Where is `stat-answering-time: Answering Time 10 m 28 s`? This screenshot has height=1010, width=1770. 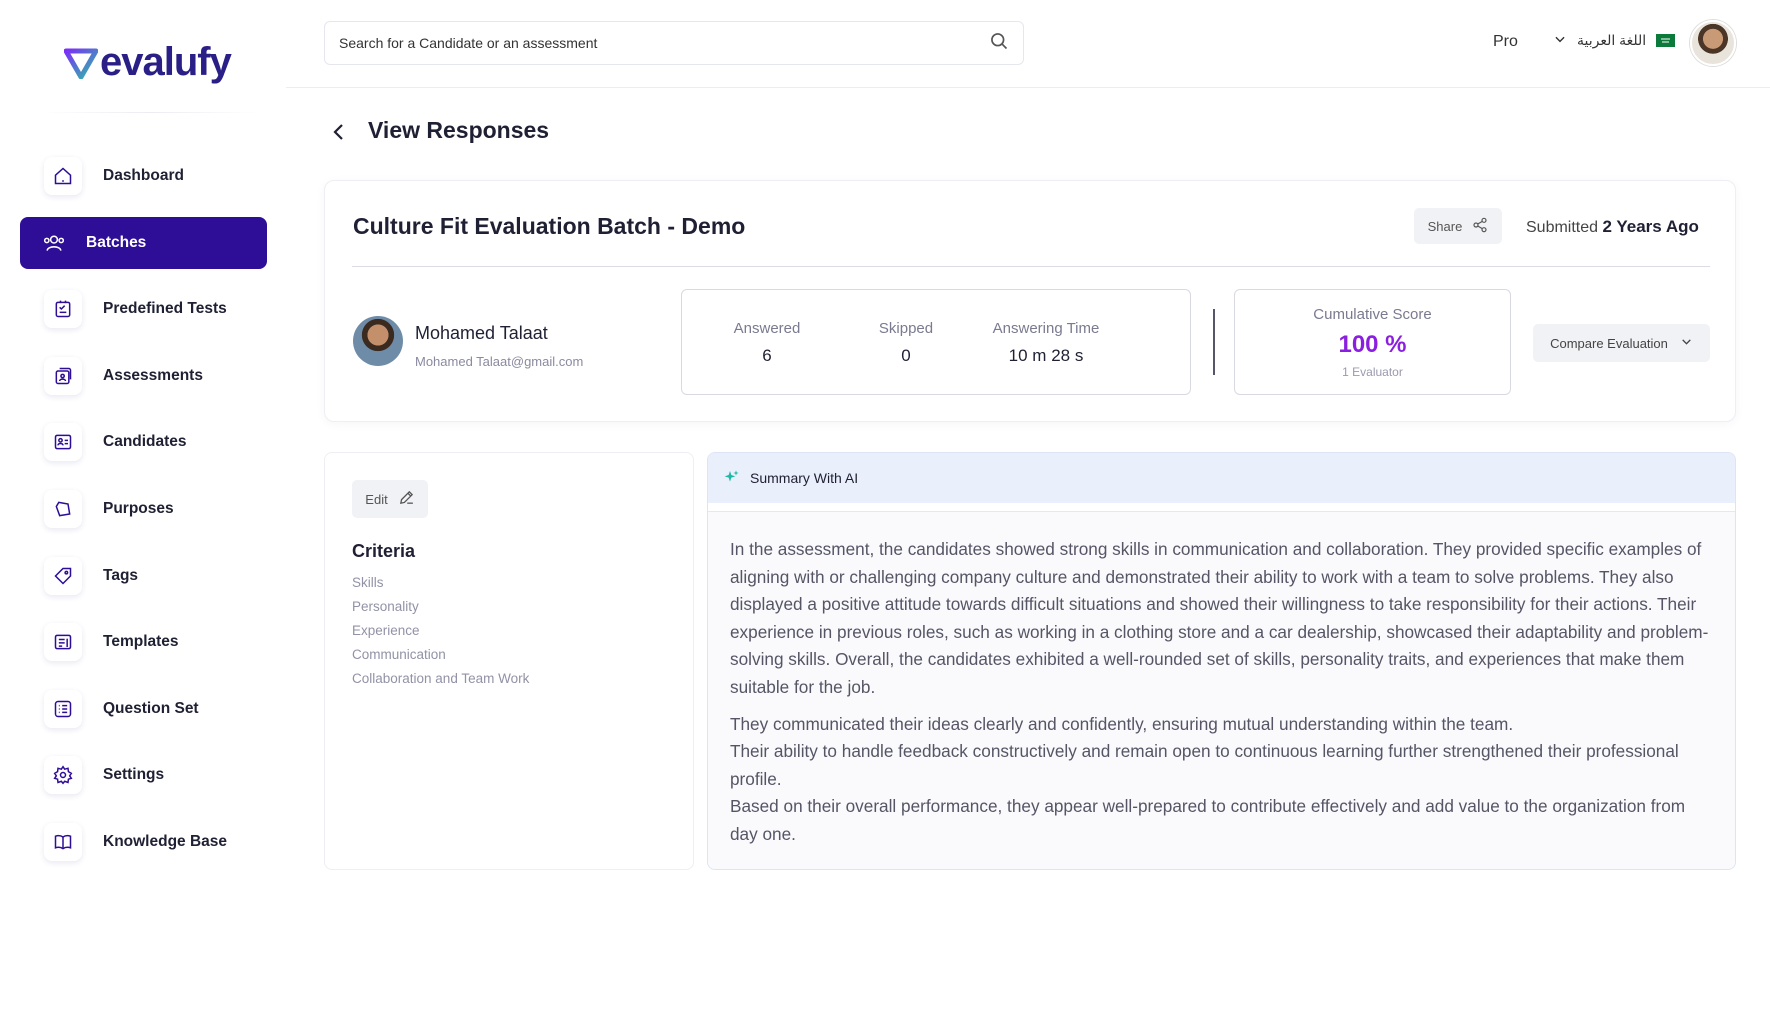 stat-answering-time: Answering Time 10 m 28 s is located at coordinates (1046, 343).